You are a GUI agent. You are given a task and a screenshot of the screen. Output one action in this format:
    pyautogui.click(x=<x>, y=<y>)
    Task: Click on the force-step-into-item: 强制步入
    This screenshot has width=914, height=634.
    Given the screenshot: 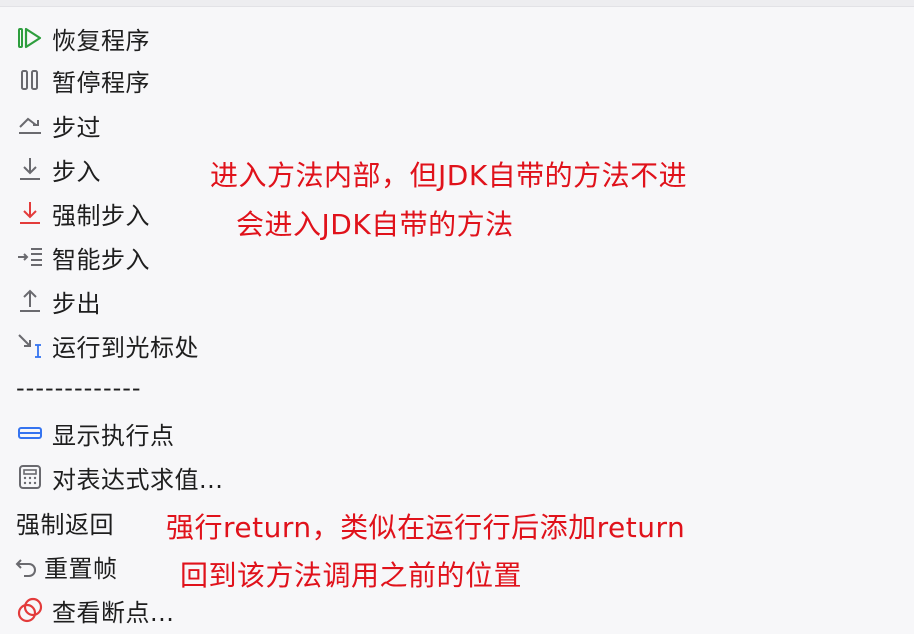 What is the action you would take?
    pyautogui.click(x=82, y=213)
    